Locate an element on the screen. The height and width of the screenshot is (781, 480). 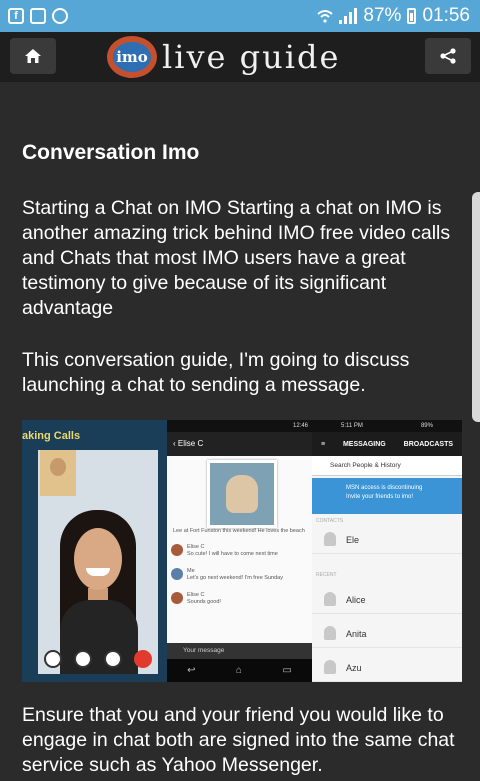
chat-contact-bar: ‹ Elise C is located at coordinates (239, 444).